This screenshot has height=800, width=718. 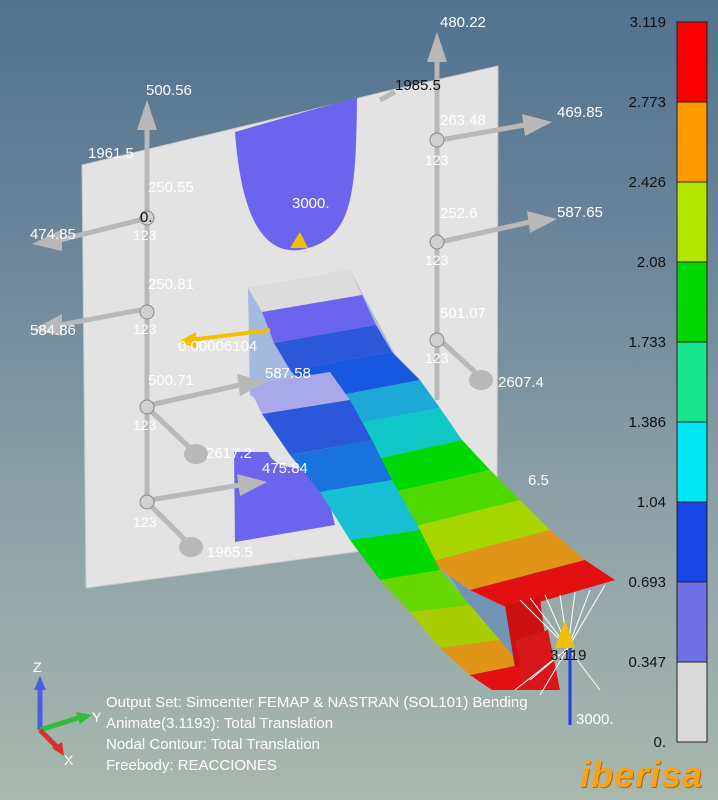 What do you see at coordinates (647, 102) in the screenshot?
I see `legend-value: 2.773` at bounding box center [647, 102].